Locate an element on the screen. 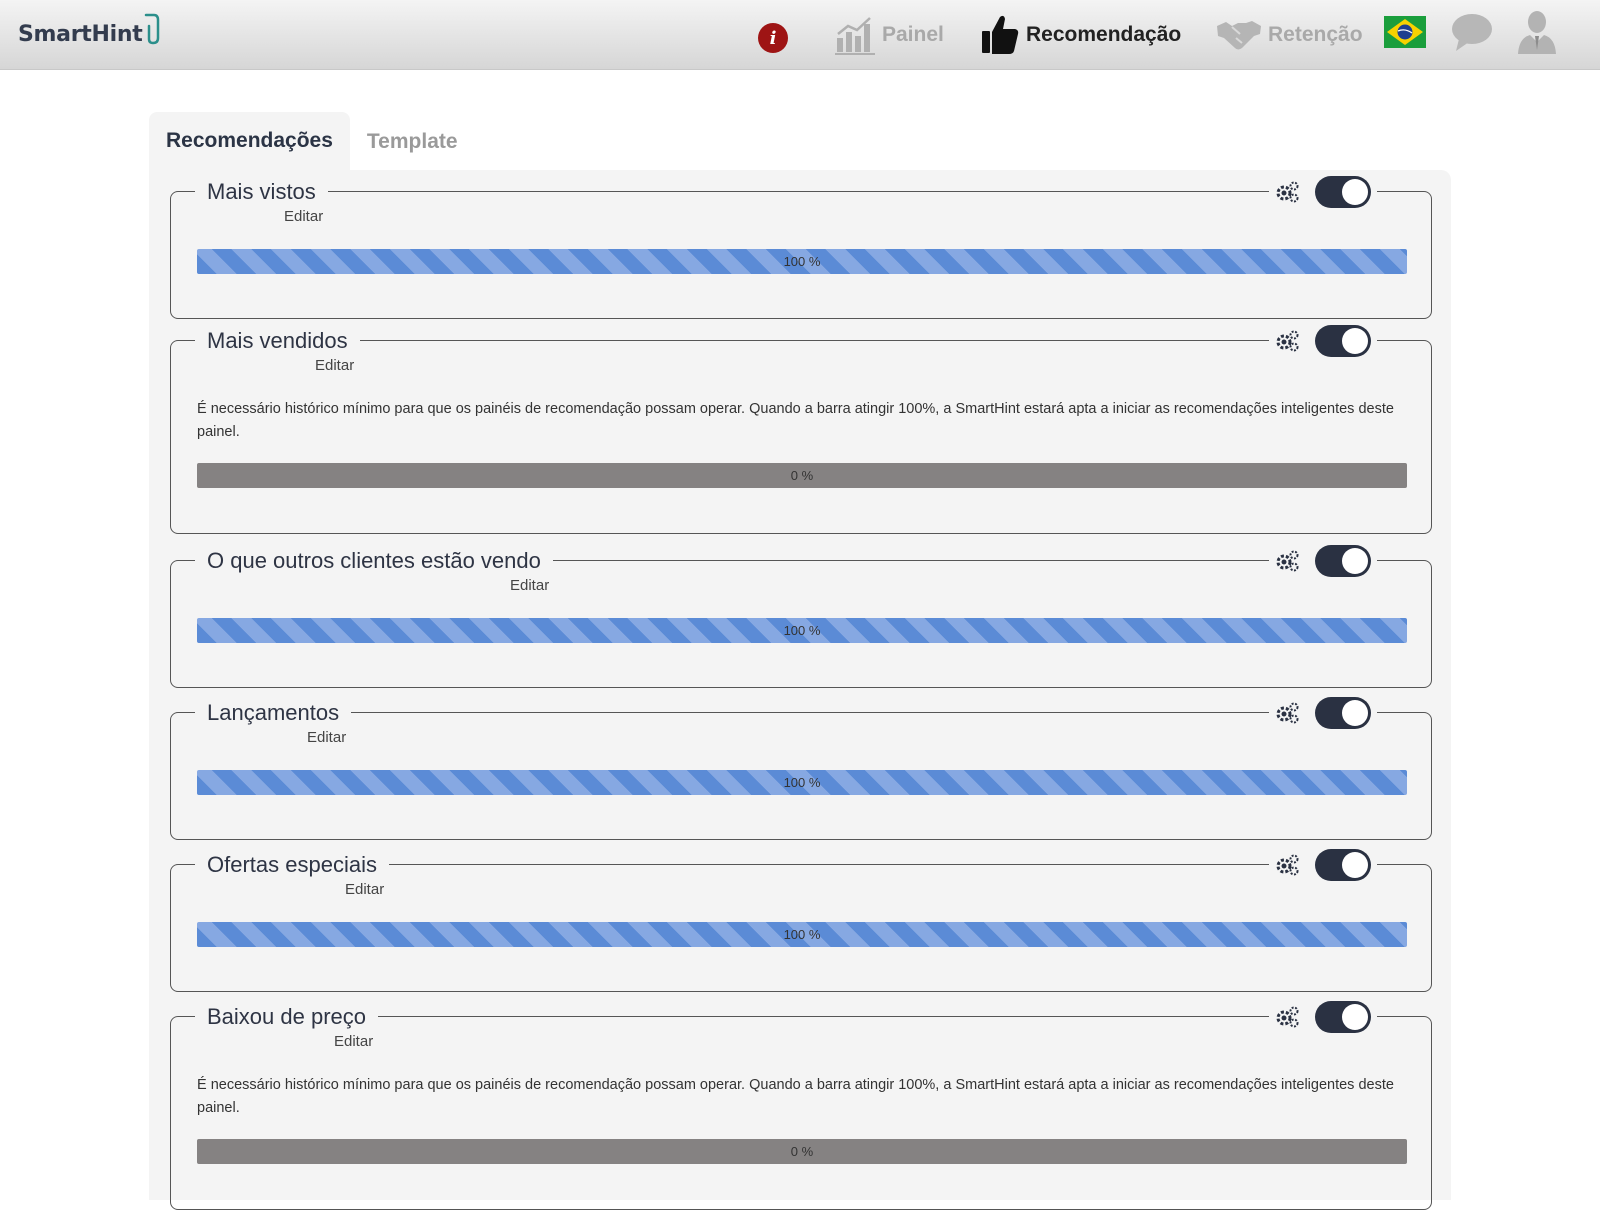 Image resolution: width=1600 pixels, height=1210 pixels. nav-recomendacao: Recomendação is located at coordinates (1080, 35).